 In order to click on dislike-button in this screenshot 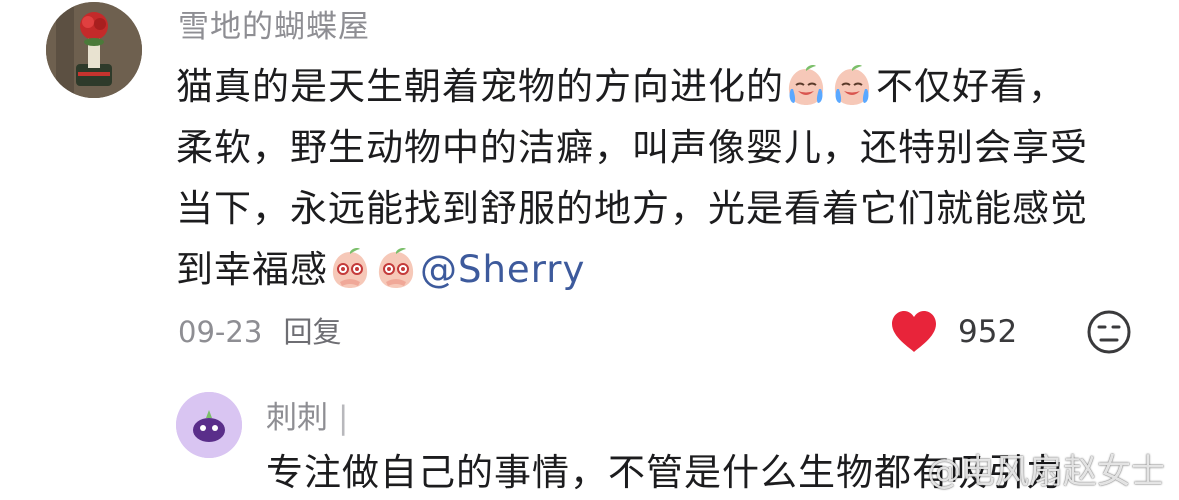, I will do `click(1109, 332)`.